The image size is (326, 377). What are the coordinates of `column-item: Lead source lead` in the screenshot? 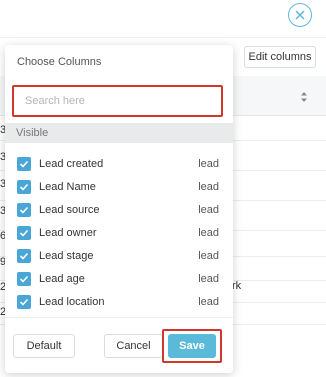 It's located at (120, 211).